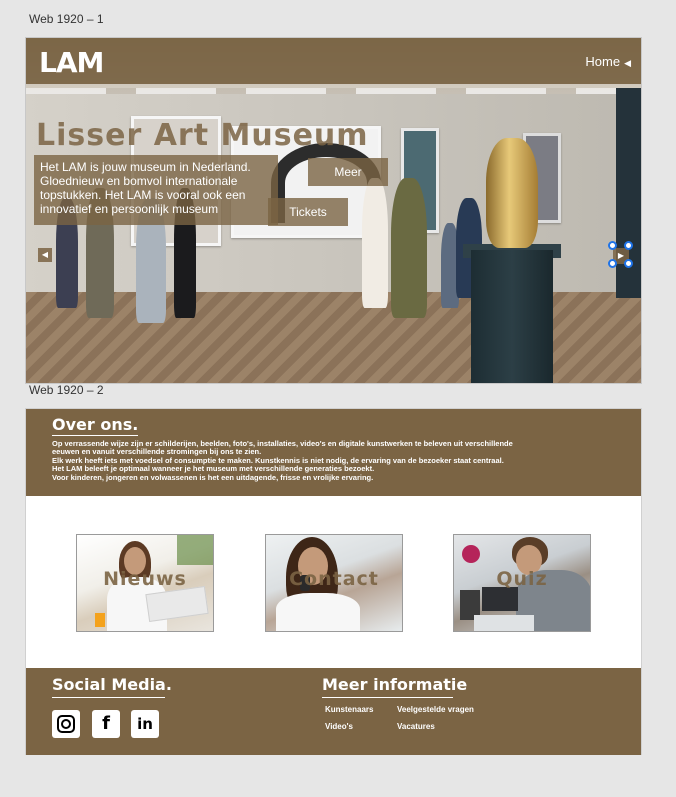 Image resolution: width=676 pixels, height=797 pixels. What do you see at coordinates (66, 19) in the screenshot?
I see `frame-label-web-1: Web 1920 – 1` at bounding box center [66, 19].